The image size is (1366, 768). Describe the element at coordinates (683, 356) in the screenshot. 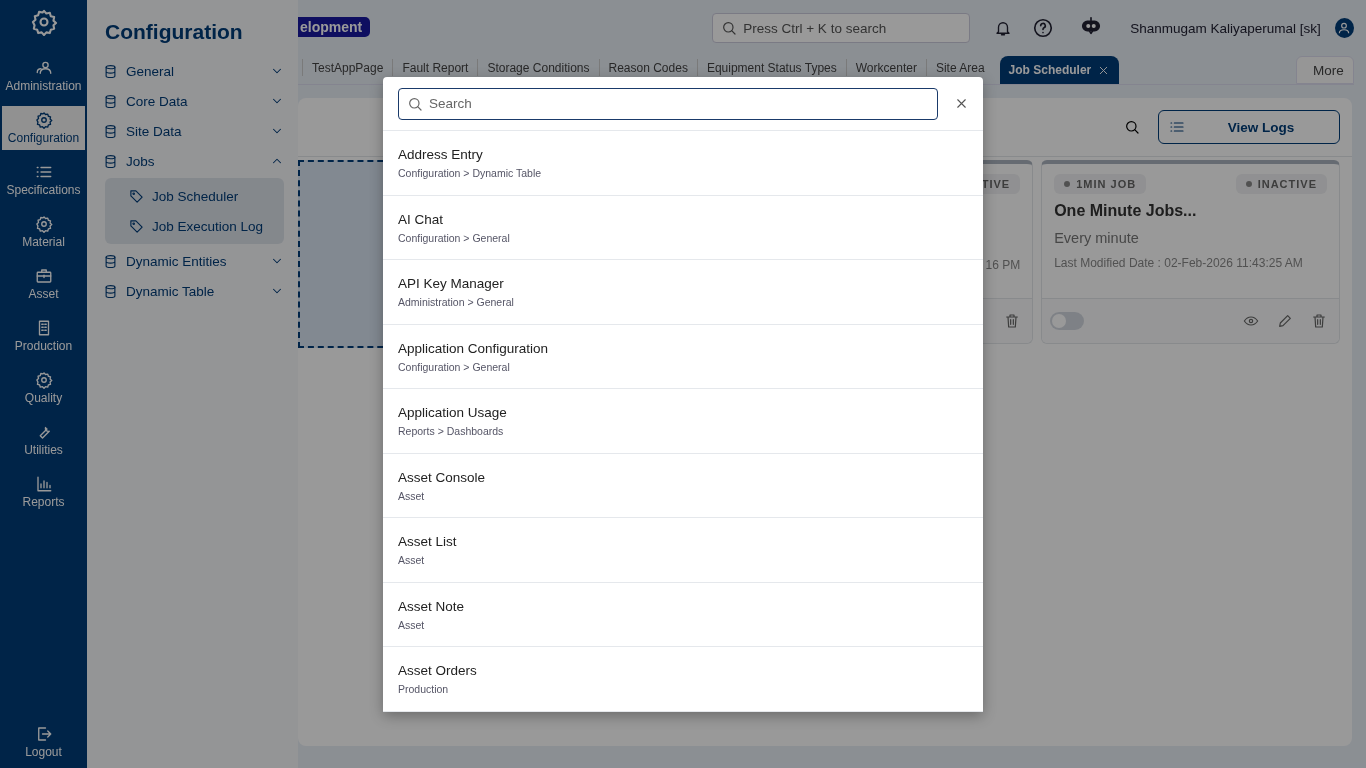

I see `search-result: Application Configuration Configuration > General` at that location.